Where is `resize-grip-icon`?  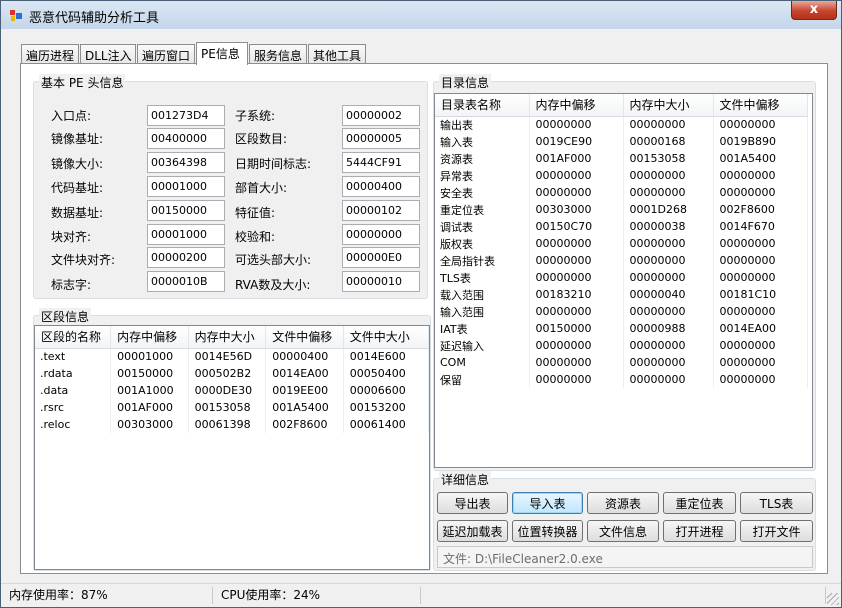
resize-grip-icon is located at coordinates (833, 599).